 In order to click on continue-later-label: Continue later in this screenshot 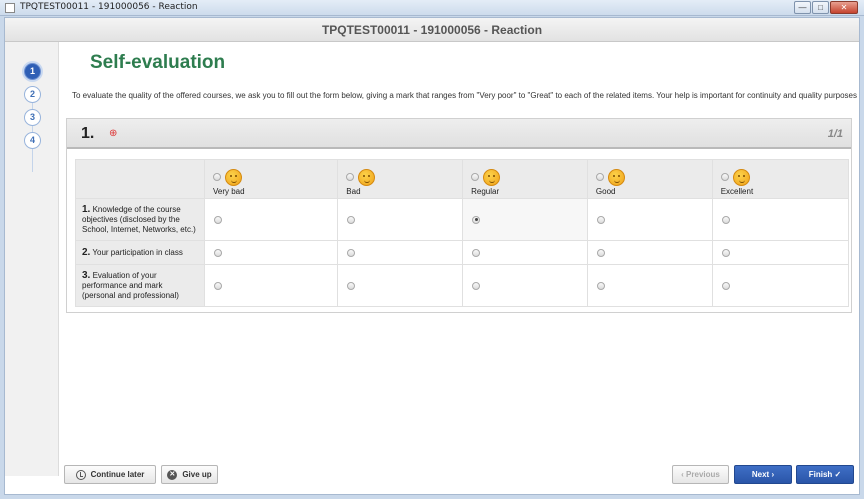, I will do `click(117, 474)`.